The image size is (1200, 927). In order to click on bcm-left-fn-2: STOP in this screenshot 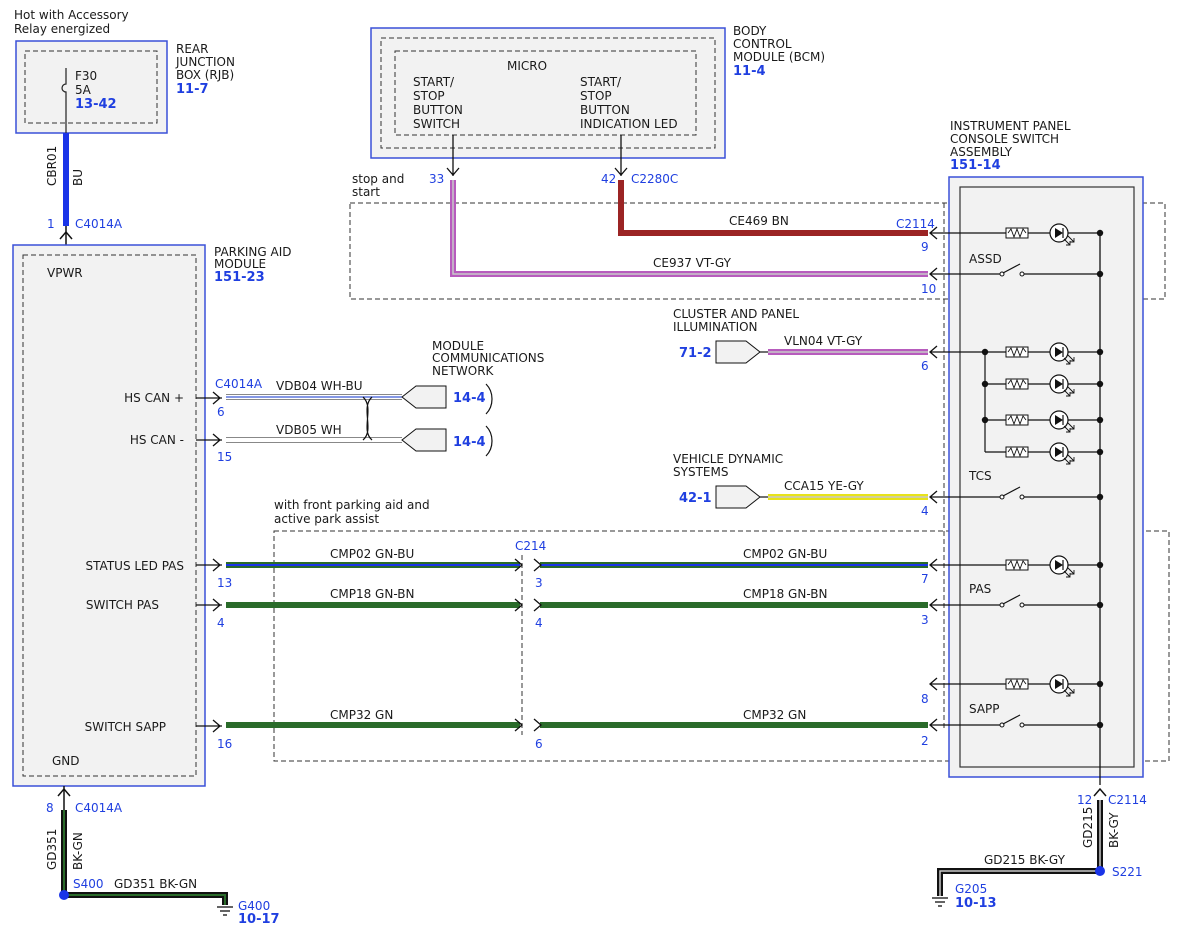, I will do `click(429, 96)`.